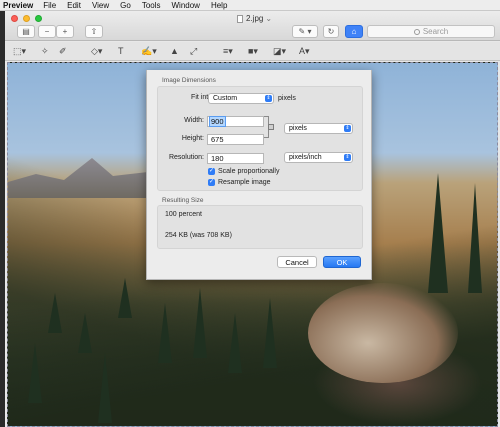  I want to click on signature-icon: ✍▾, so click(149, 50).